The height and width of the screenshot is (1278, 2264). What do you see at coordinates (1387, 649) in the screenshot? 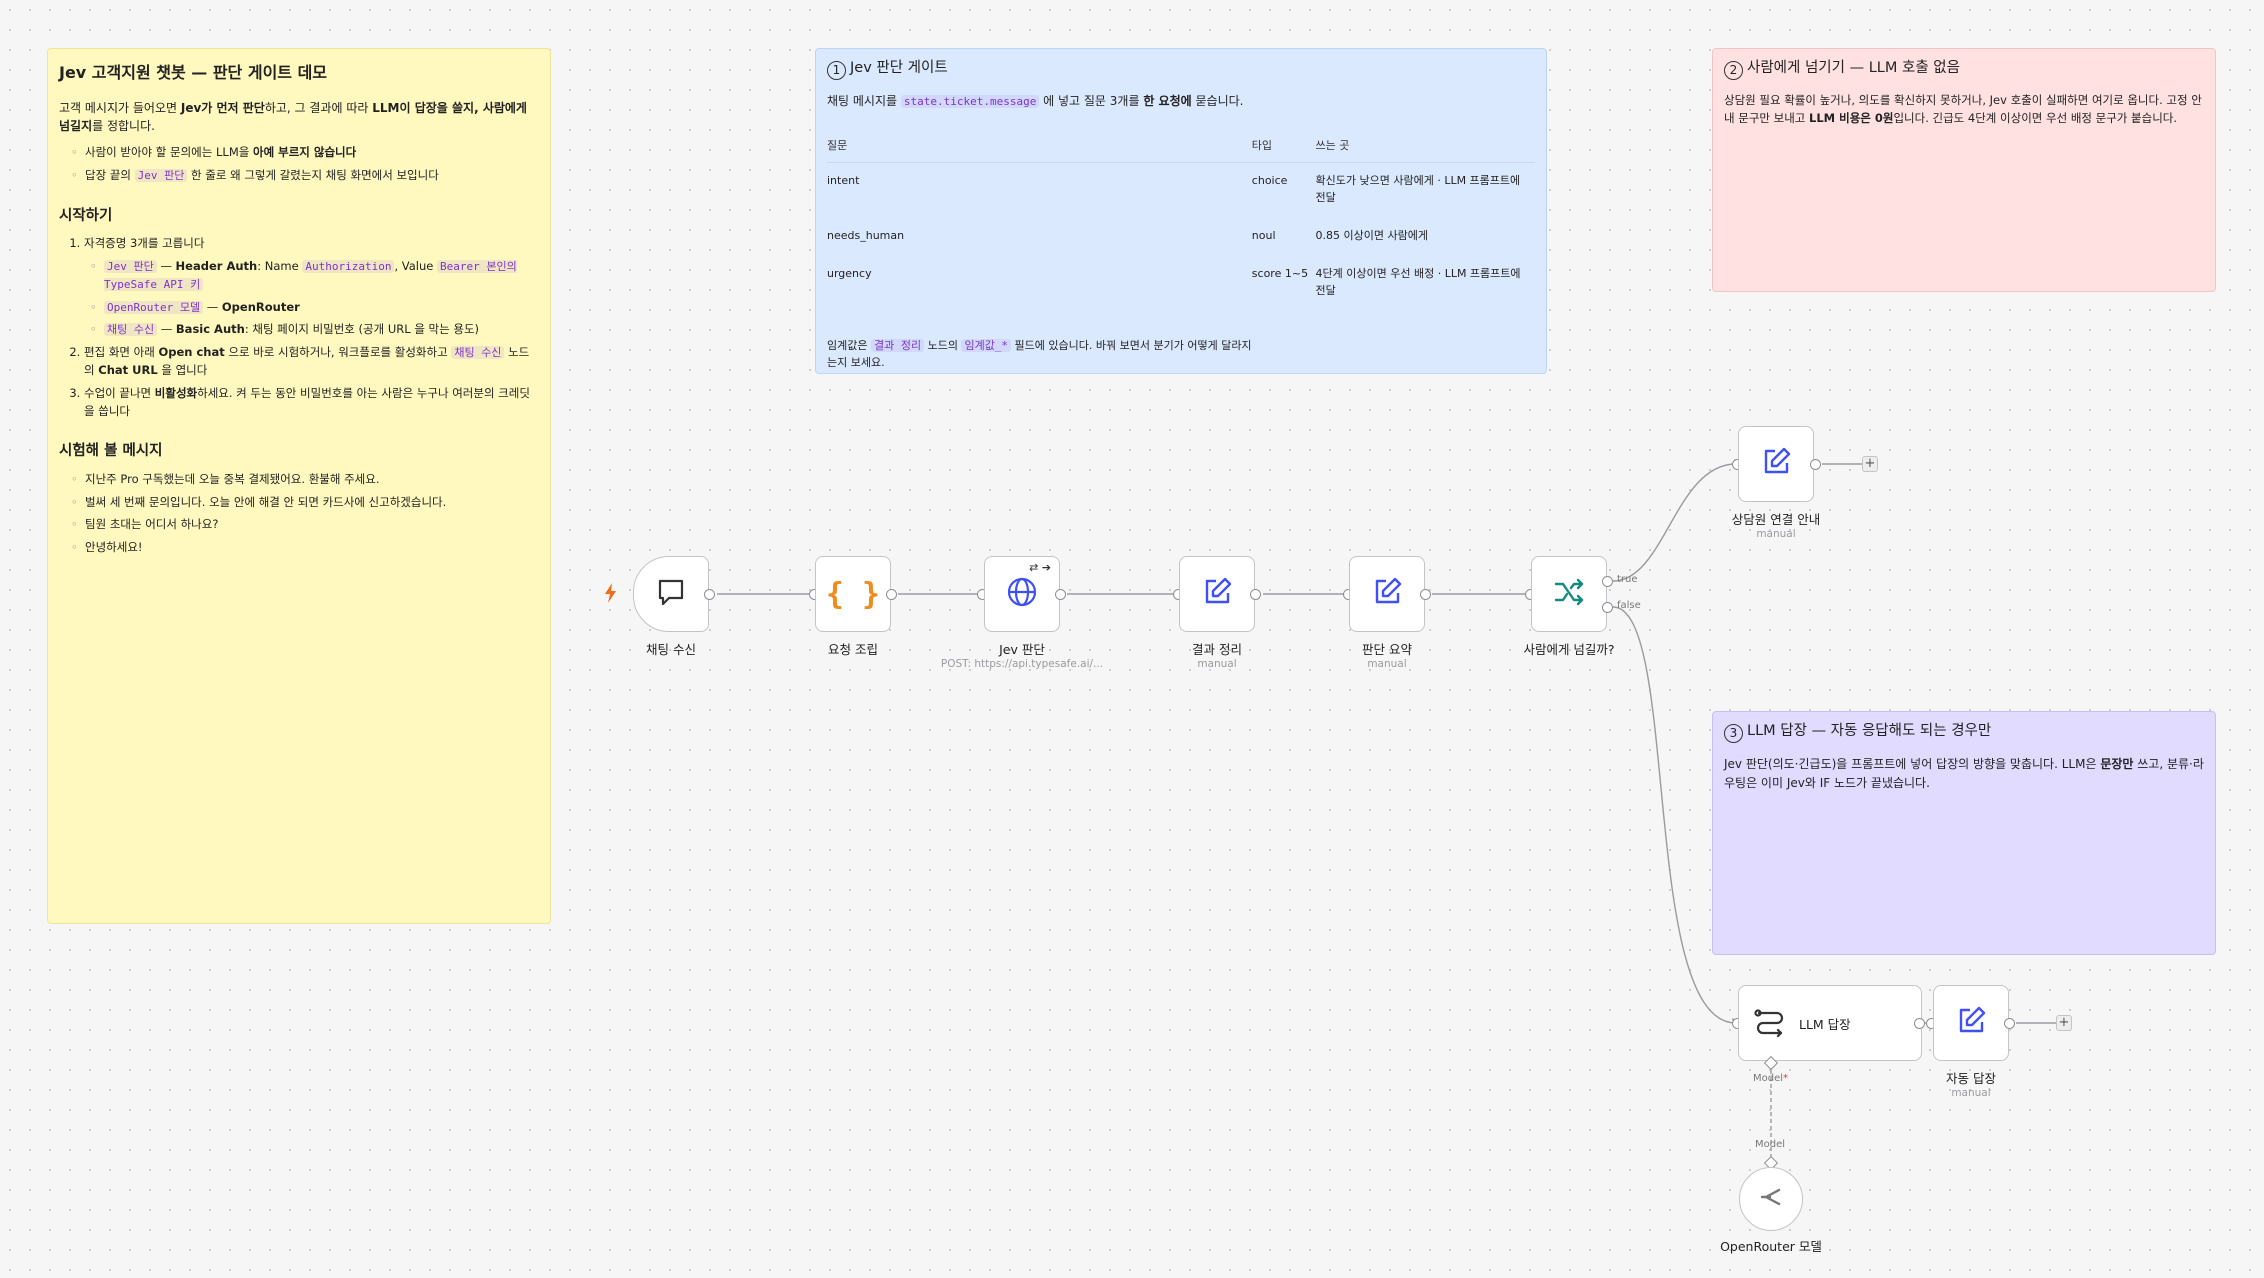
I see `node-label: 판단 요약` at bounding box center [1387, 649].